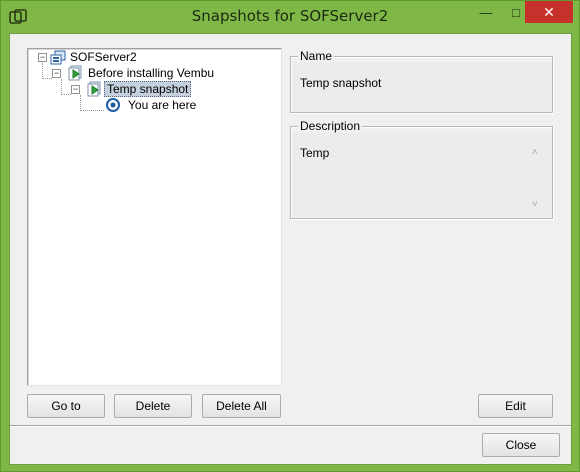  I want to click on description-field, so click(421, 174).